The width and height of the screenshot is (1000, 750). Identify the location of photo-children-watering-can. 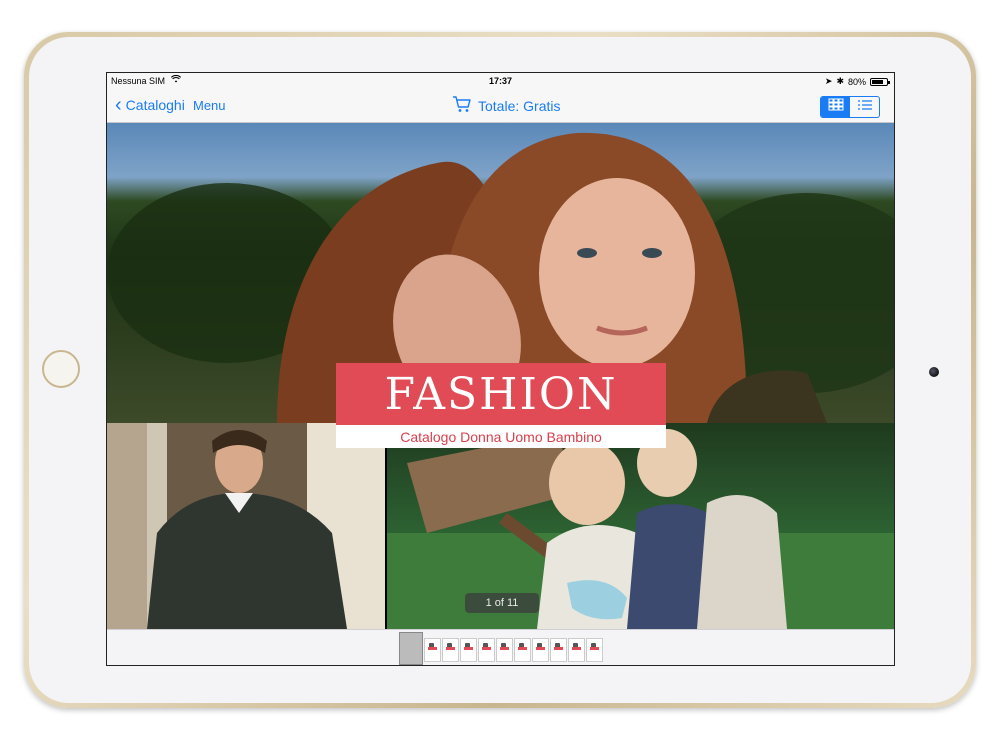
(640, 526).